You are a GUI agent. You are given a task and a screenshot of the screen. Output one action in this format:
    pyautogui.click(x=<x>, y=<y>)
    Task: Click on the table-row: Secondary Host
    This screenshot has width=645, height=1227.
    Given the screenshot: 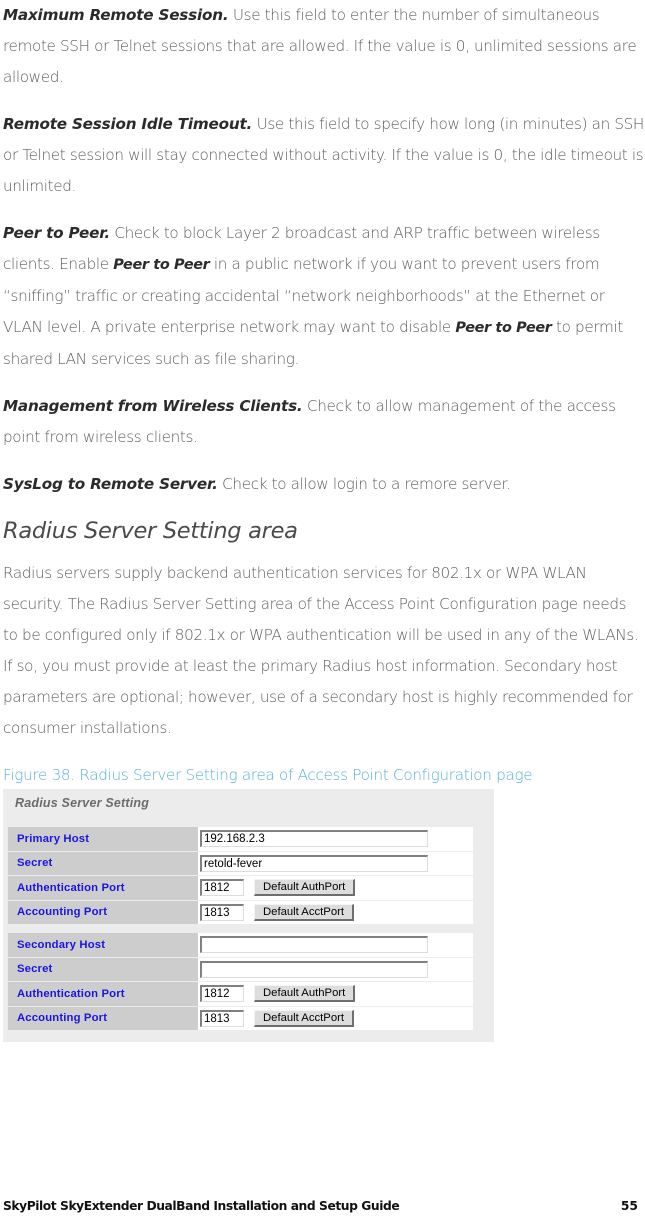 What is the action you would take?
    pyautogui.click(x=240, y=945)
    